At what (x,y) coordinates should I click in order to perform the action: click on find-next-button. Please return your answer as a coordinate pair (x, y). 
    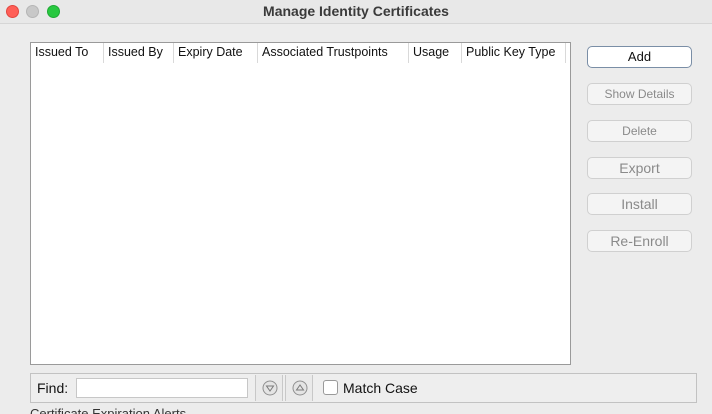
    Looking at the image, I should click on (269, 388).